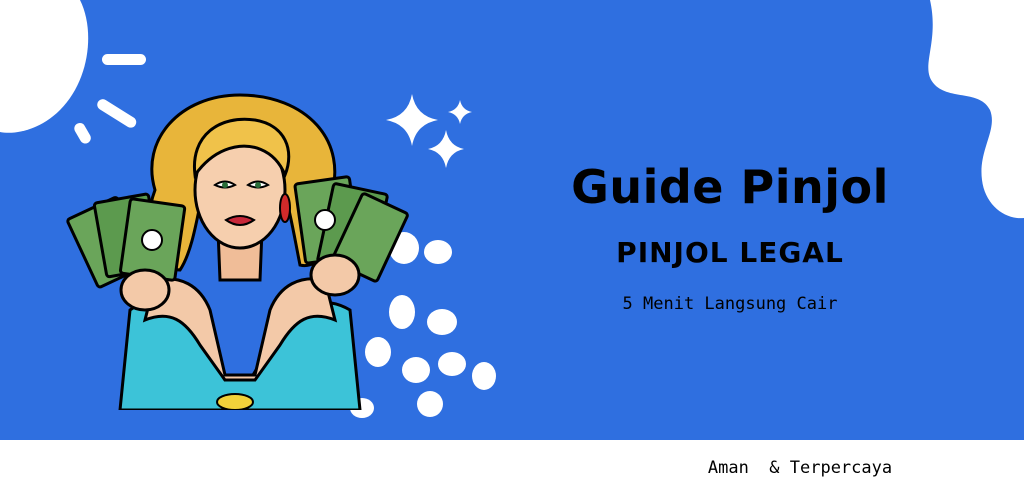  Describe the element at coordinates (145, 290) in the screenshot. I see `left-hand` at that location.